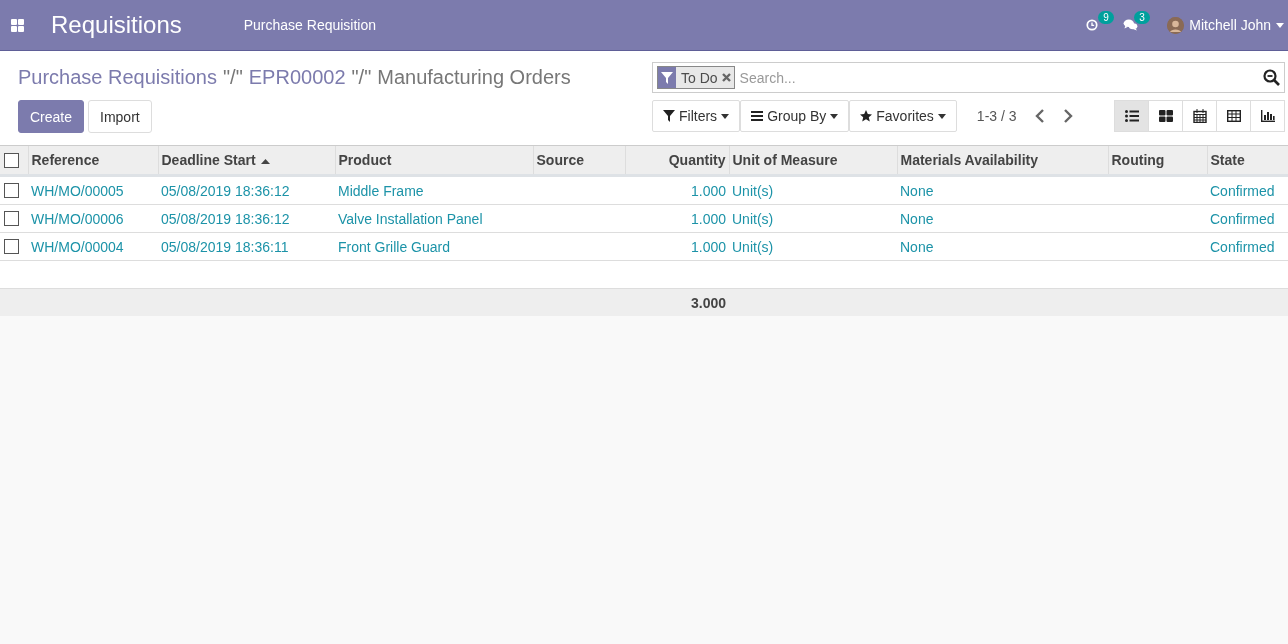  Describe the element at coordinates (297, 77) in the screenshot. I see `breadcrumb-link: EPR00002` at that location.